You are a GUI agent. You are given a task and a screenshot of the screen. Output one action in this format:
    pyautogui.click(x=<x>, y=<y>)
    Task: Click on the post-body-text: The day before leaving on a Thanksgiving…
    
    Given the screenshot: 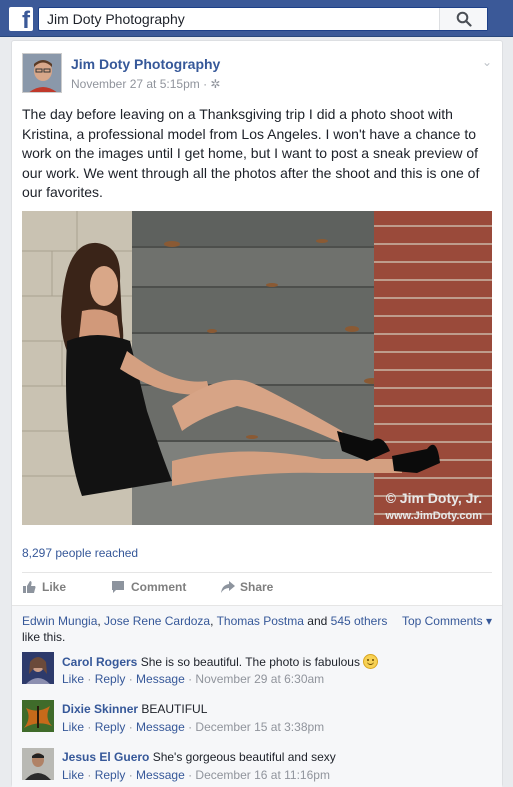 What is the action you would take?
    pyautogui.click(x=251, y=153)
    